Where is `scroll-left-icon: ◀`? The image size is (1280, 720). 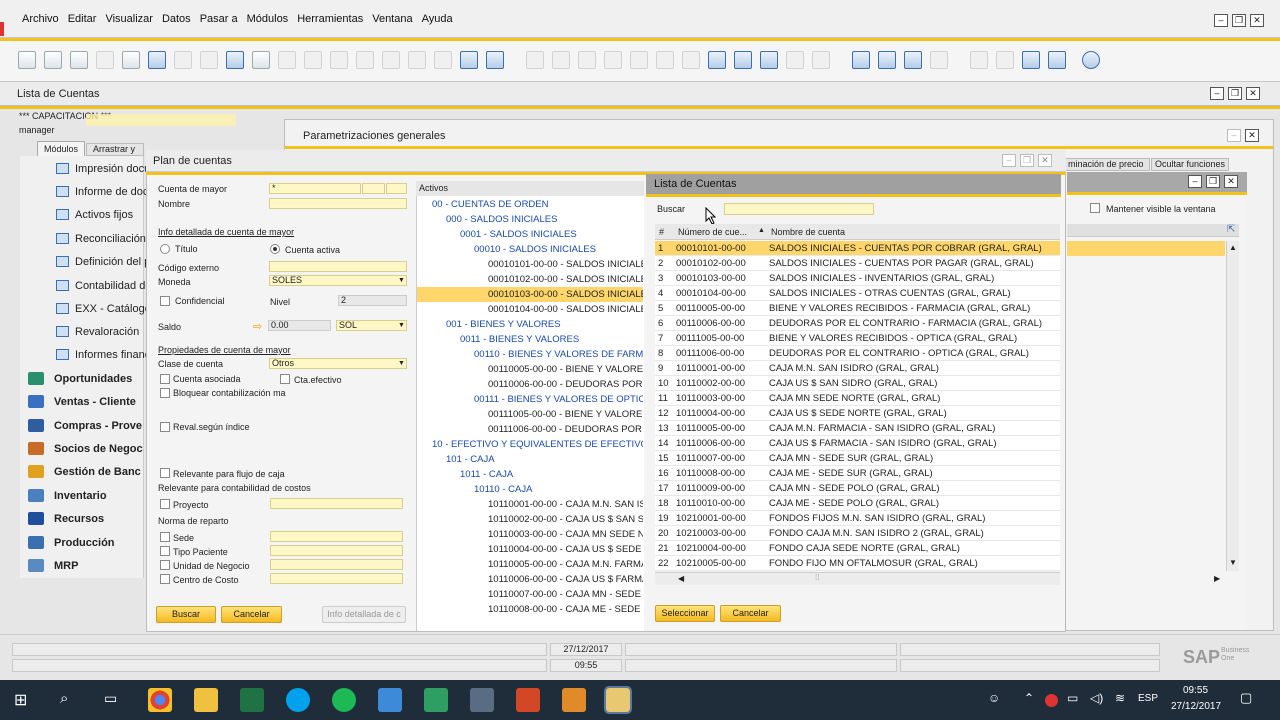 scroll-left-icon: ◀ is located at coordinates (681, 578).